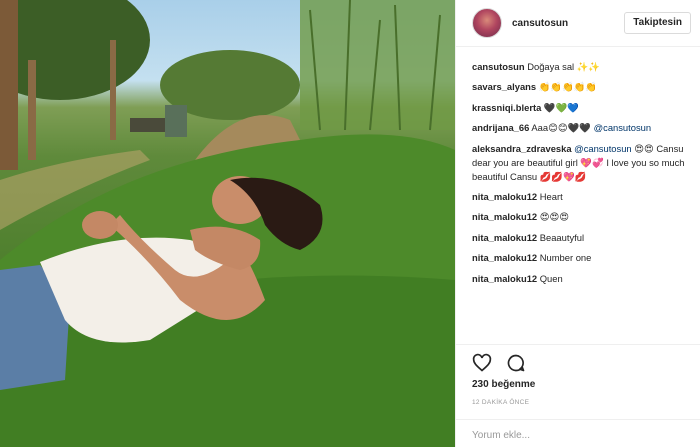  I want to click on comment-author: andrijana_66, so click(500, 127).